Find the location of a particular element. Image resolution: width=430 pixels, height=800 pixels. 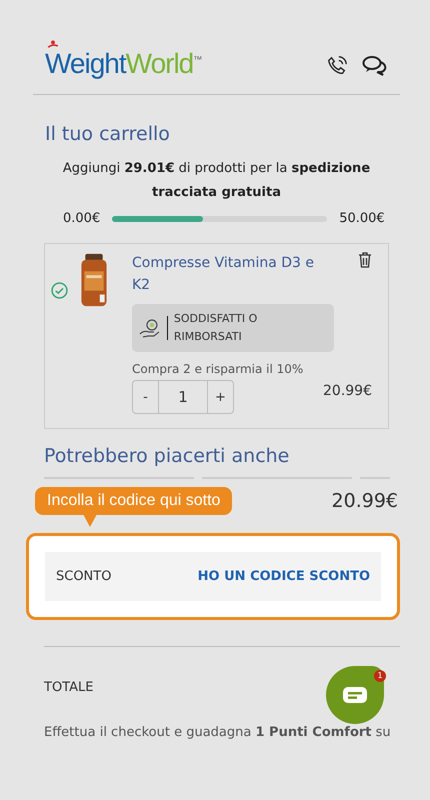

chat-icon is located at coordinates (375, 66).